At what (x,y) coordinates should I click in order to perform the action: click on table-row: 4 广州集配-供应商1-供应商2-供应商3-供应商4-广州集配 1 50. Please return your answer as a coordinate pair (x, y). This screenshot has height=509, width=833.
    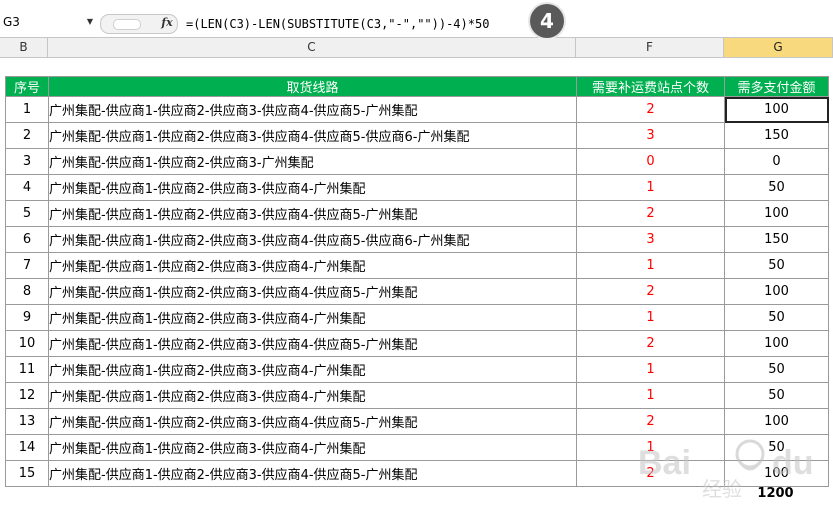
    Looking at the image, I should click on (417, 187).